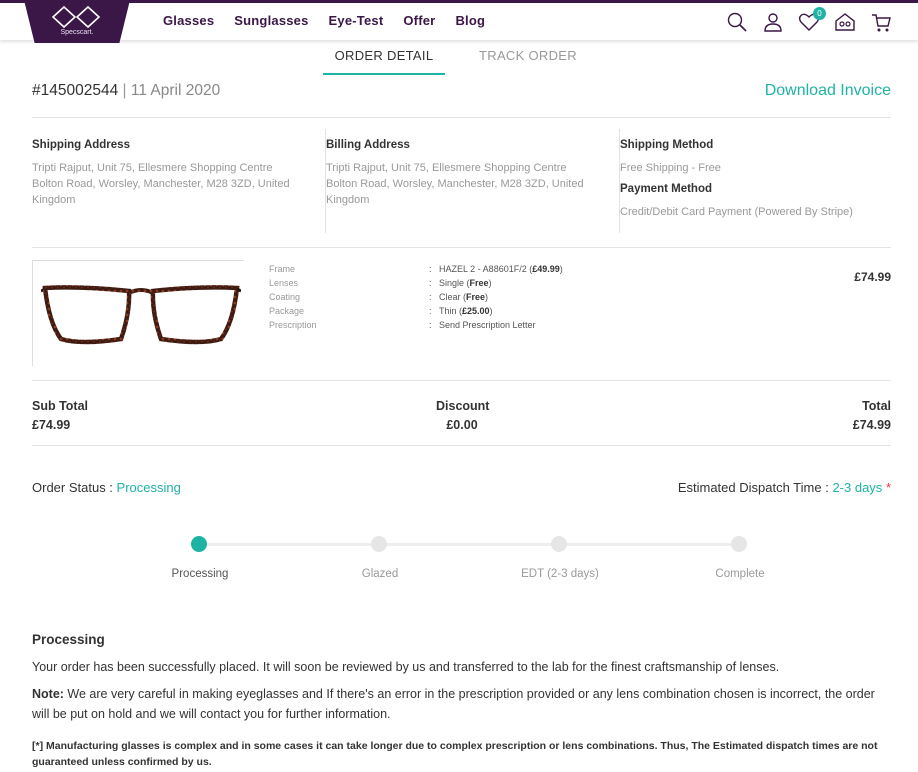 This screenshot has width=918, height=772. I want to click on tab-order-detail: ORDER DETAIL, so click(384, 61).